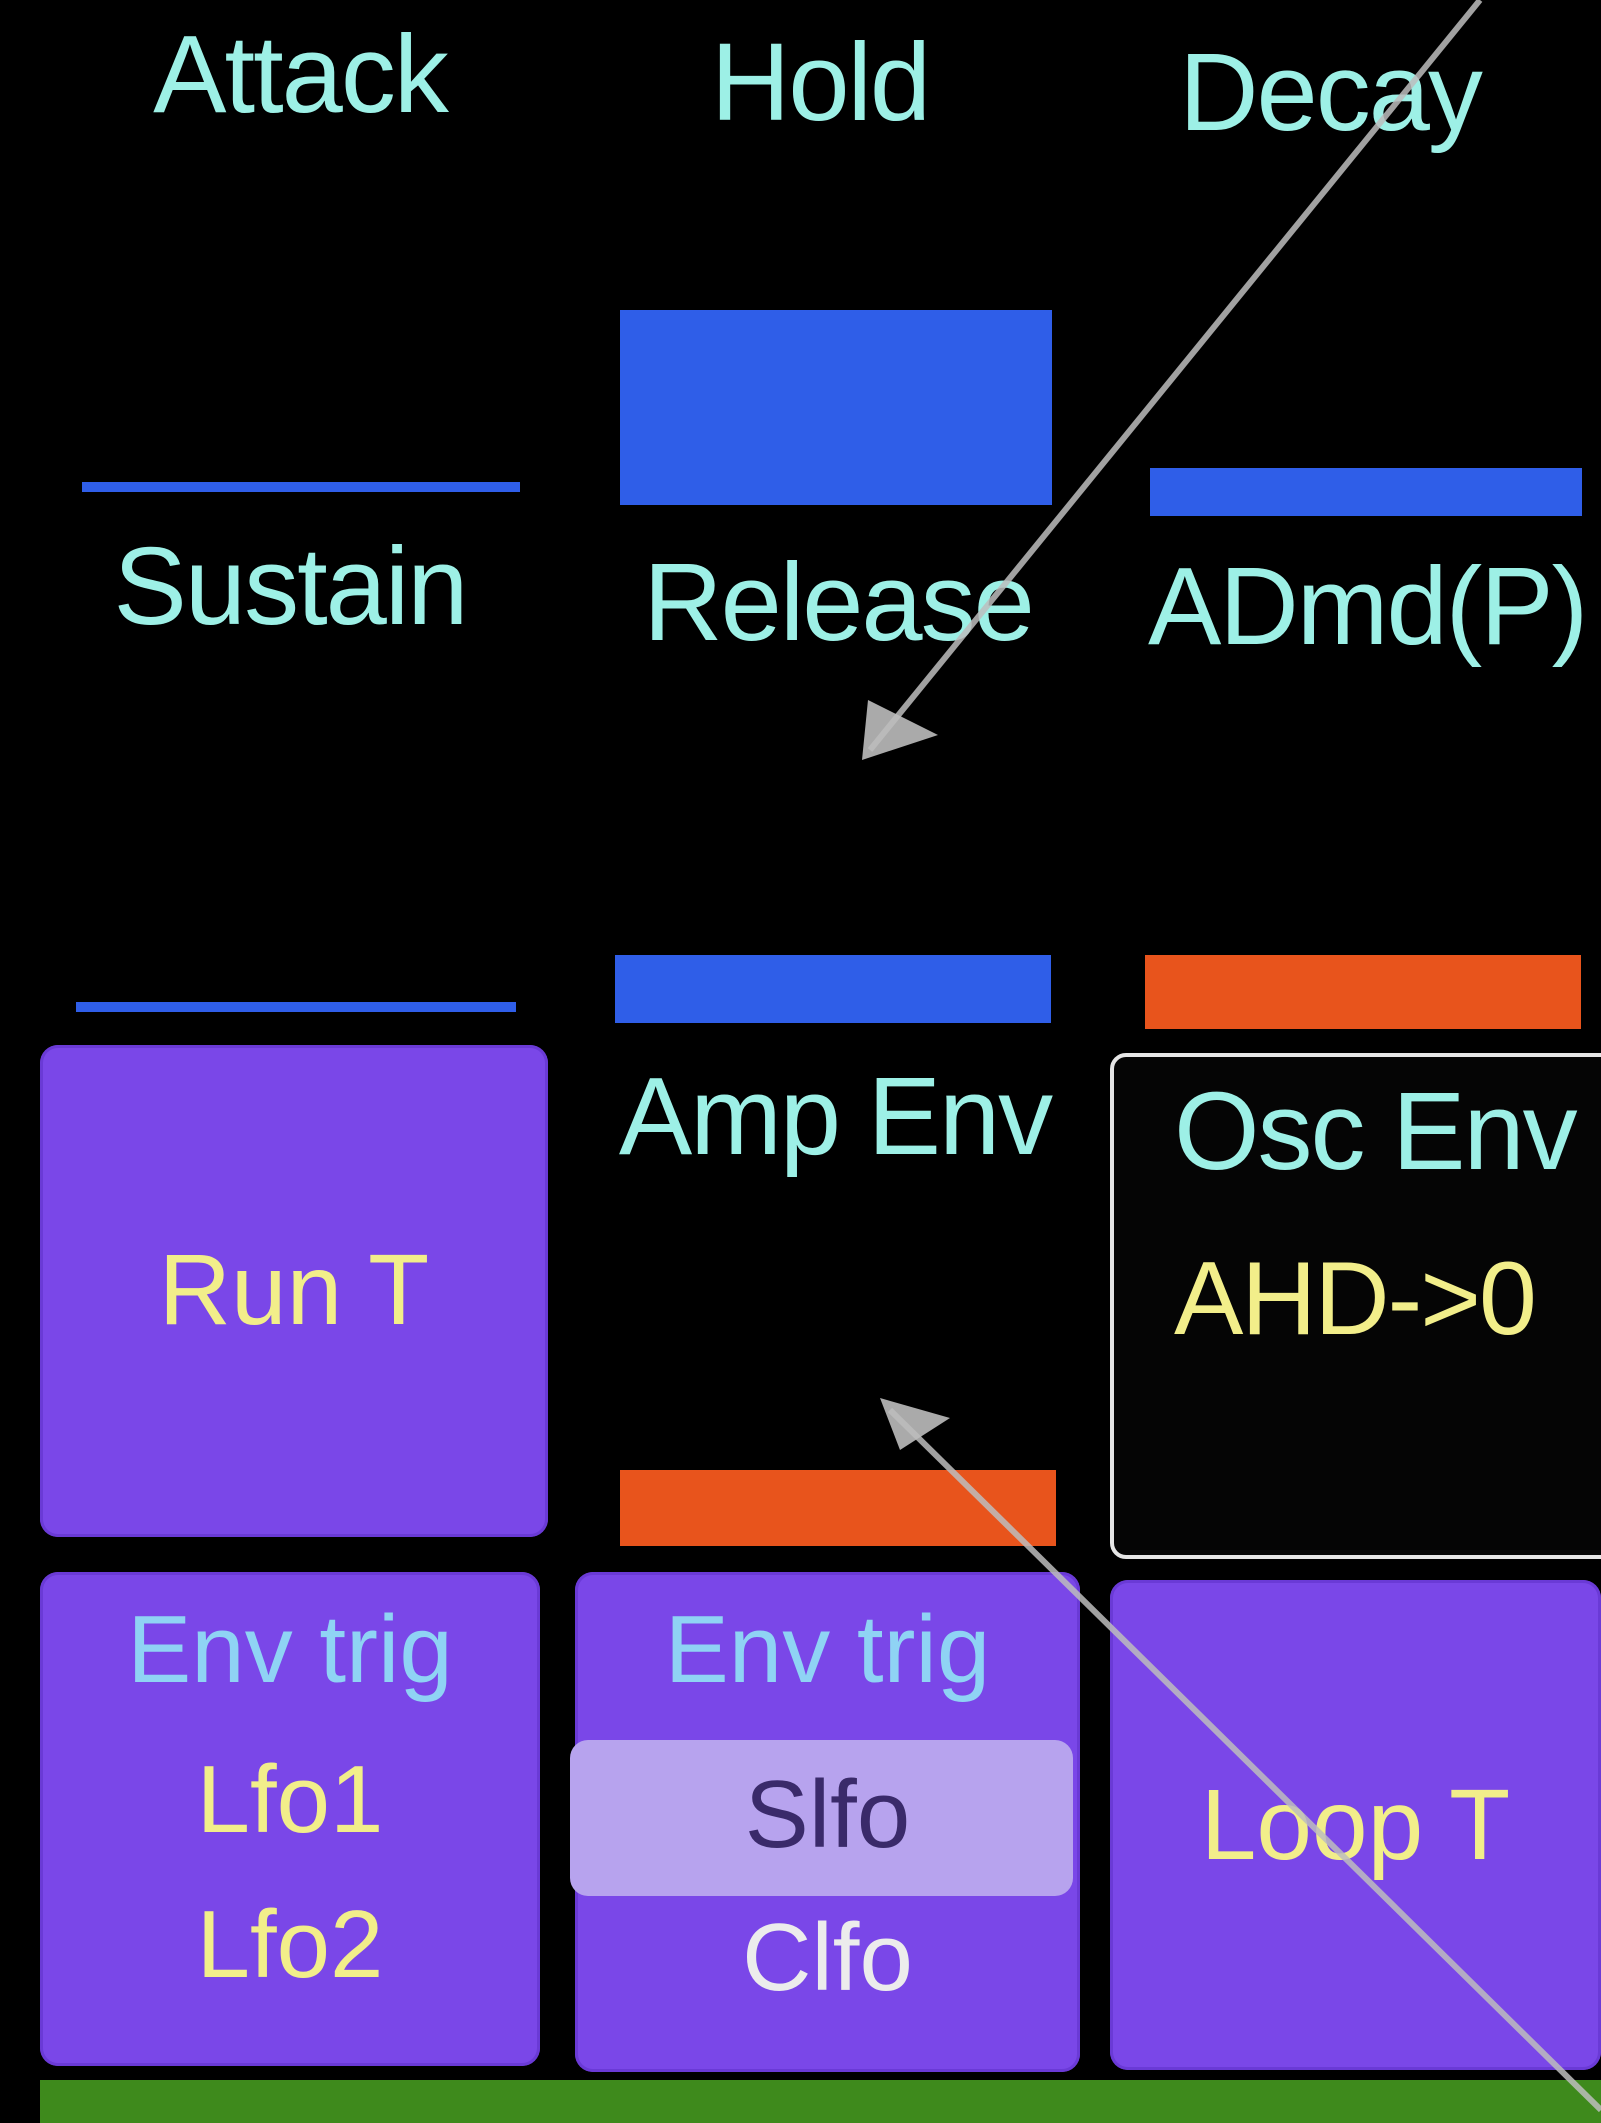  What do you see at coordinates (1175, 376) in the screenshot?
I see `arrow-line-top` at bounding box center [1175, 376].